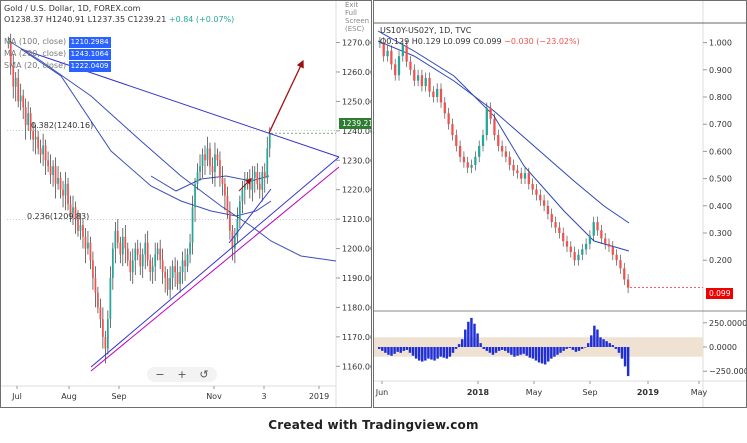 Image resolution: width=747 pixels, height=443 pixels. I want to click on spread-tick-label: 0.200, so click(720, 260).